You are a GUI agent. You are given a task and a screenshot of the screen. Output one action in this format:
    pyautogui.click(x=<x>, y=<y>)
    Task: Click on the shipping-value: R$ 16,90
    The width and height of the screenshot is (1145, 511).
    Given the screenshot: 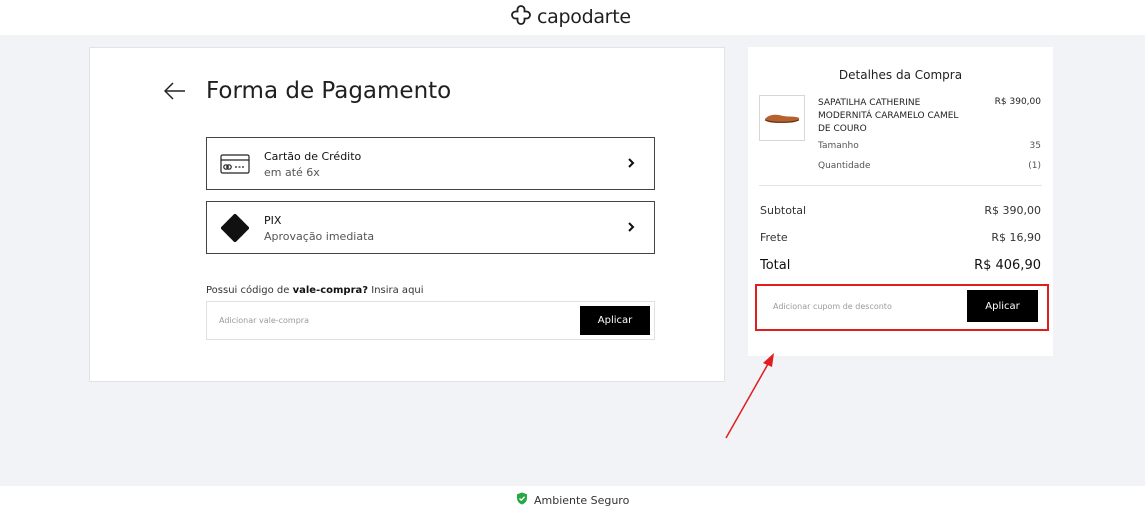 What is the action you would take?
    pyautogui.click(x=1016, y=237)
    